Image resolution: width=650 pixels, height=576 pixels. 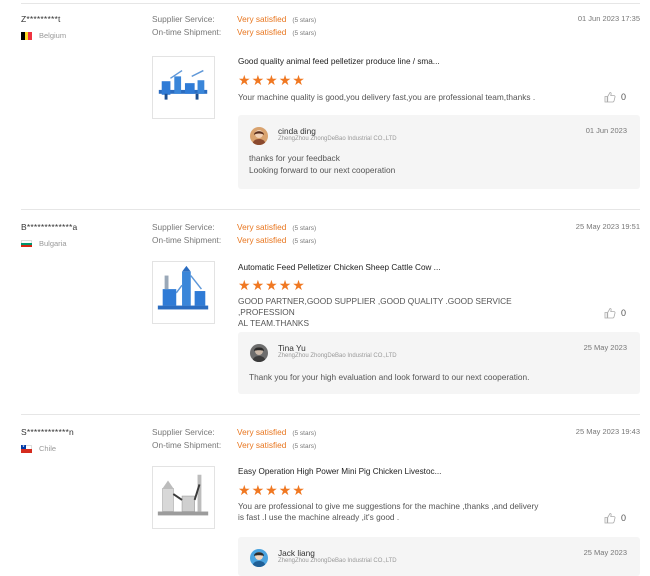 What do you see at coordinates (41, 19) in the screenshot?
I see `buyer-name: Z*********t` at bounding box center [41, 19].